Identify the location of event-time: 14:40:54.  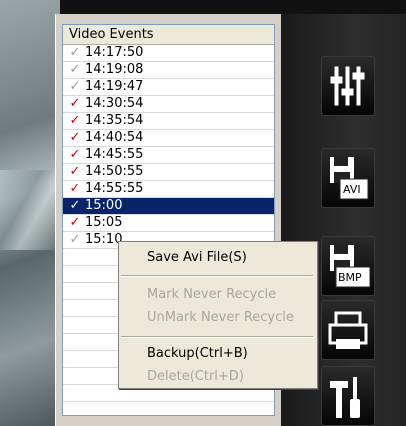
(114, 137).